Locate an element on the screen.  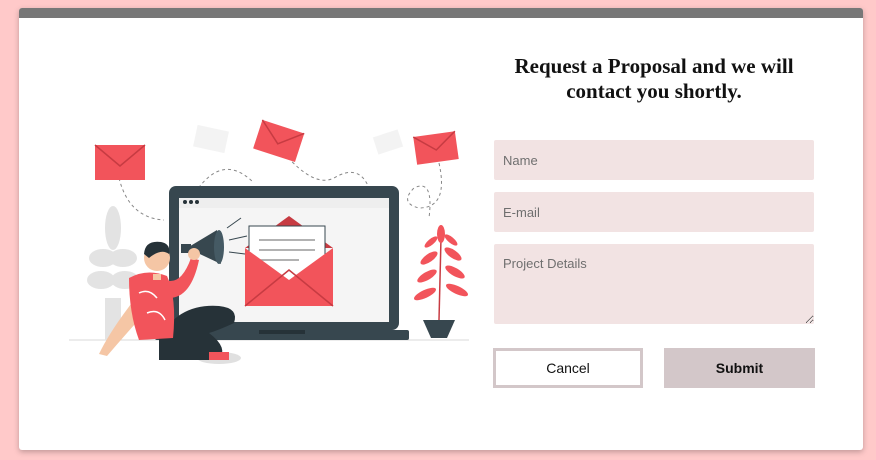
red-envelope-center-icon is located at coordinates (279, 141).